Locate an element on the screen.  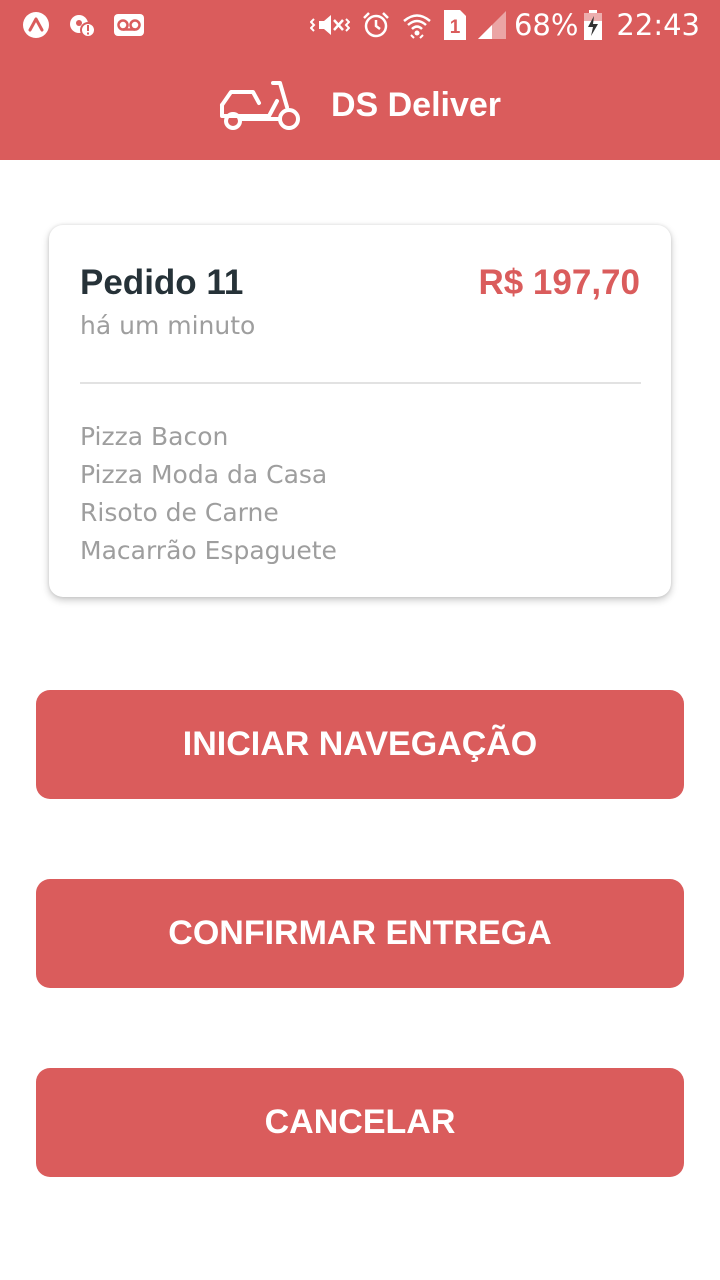
product-item: Pizza Moda da Casa is located at coordinates (204, 474).